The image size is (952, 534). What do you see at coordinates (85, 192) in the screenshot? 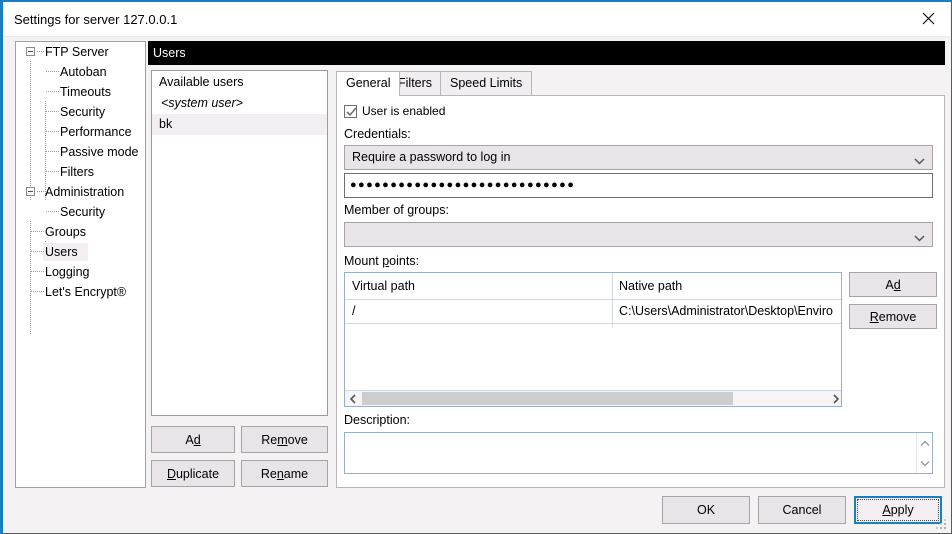
I see `sidebar-item-label: Administration` at bounding box center [85, 192].